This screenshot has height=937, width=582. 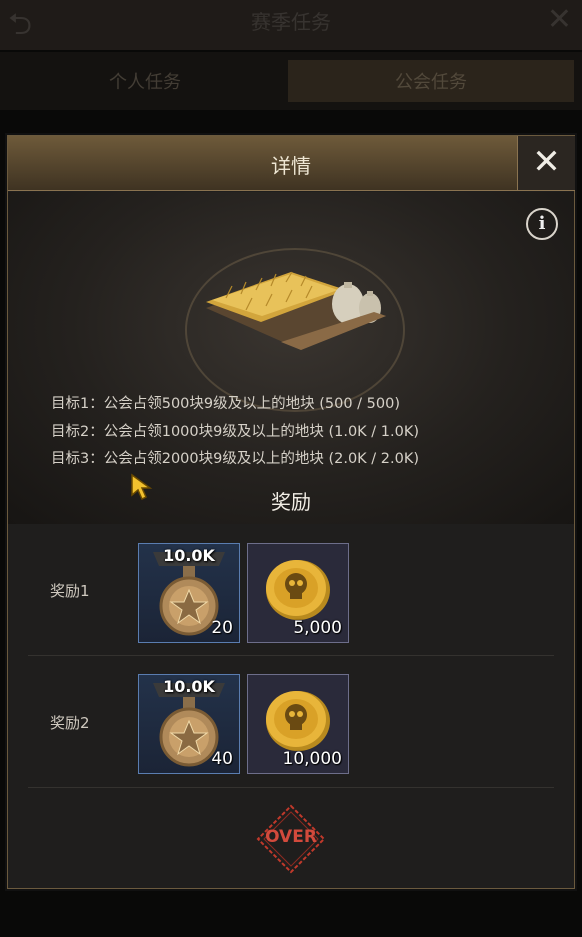 I want to click on reward-row-label: 奖励2, so click(x=70, y=723).